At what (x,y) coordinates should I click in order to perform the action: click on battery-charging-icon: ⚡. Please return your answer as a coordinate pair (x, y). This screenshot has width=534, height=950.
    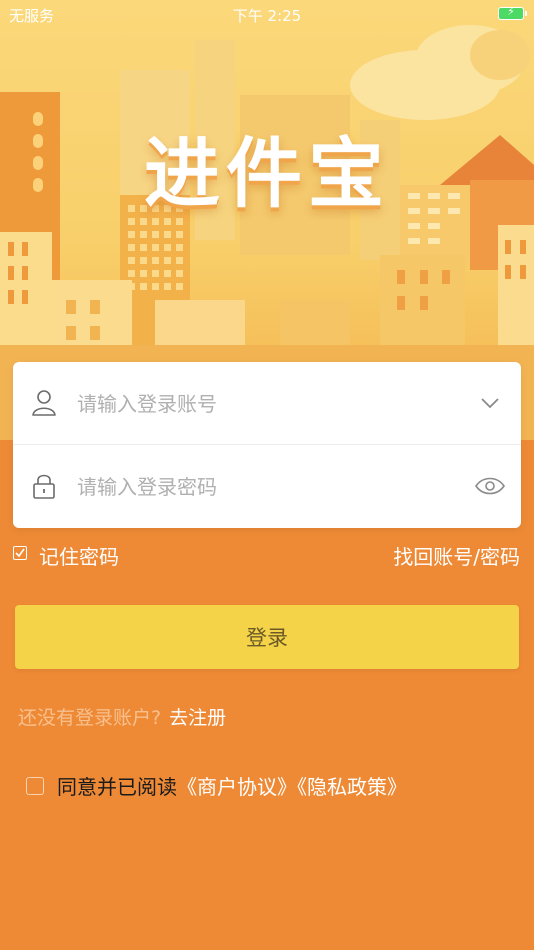
    Looking at the image, I should click on (512, 12).